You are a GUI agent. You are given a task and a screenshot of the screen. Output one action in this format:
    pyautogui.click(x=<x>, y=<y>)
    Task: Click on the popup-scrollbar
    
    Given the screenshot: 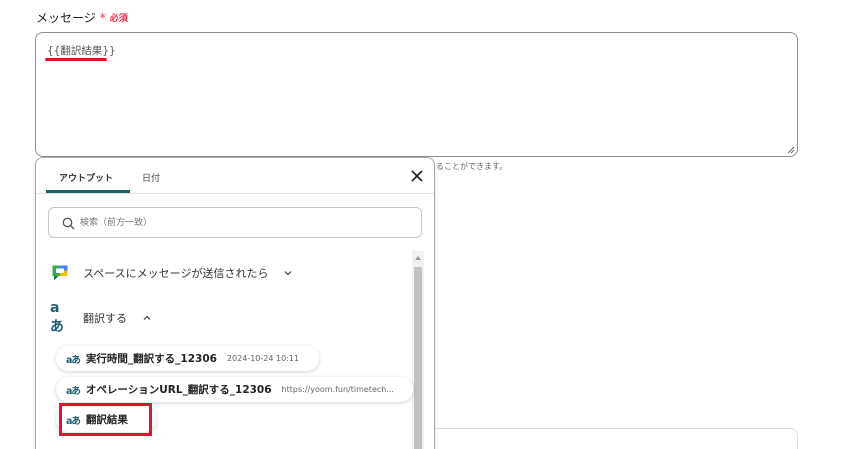 What is the action you would take?
    pyautogui.click(x=418, y=350)
    